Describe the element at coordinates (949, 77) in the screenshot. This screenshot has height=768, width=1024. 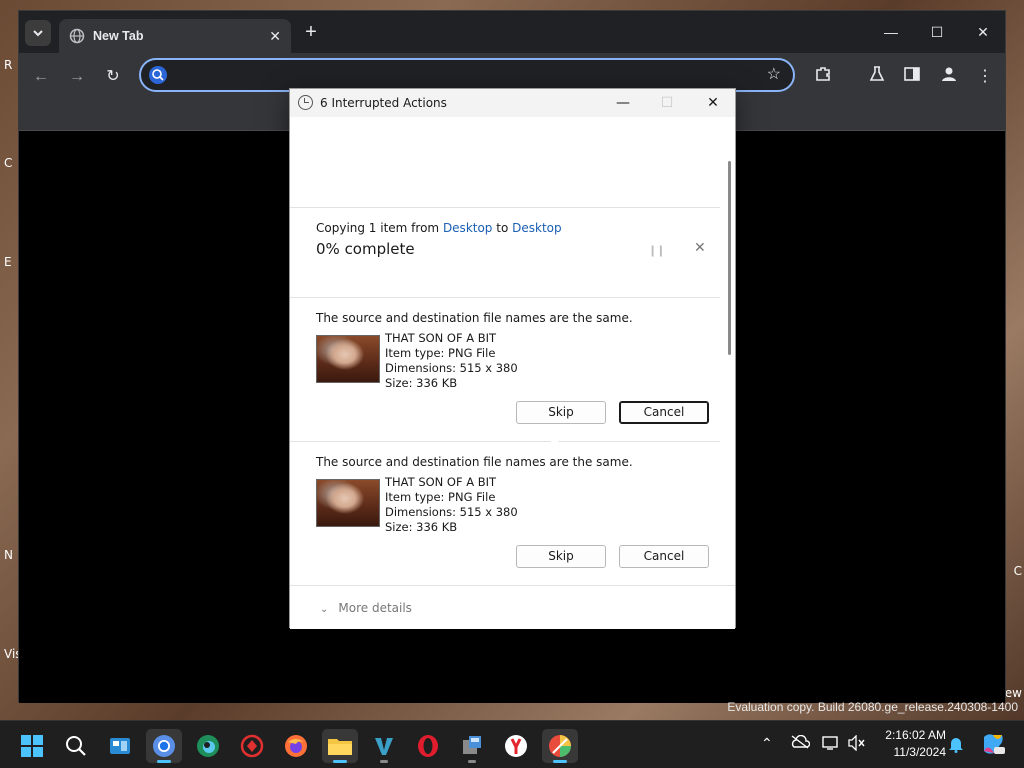
I see `profile-icon` at that location.